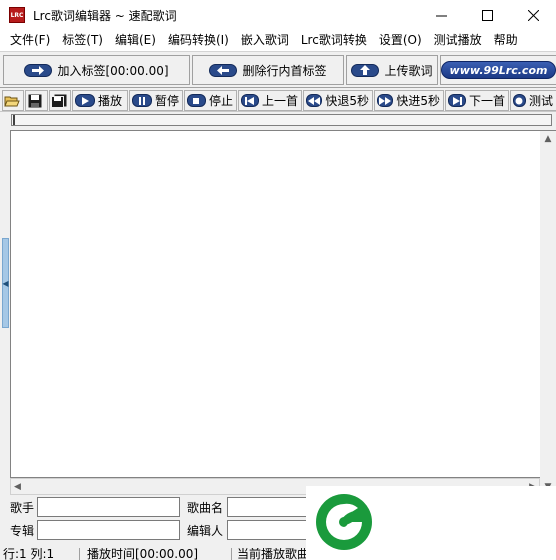 This screenshot has width=556, height=560. Describe the element at coordinates (267, 507) in the screenshot. I see `song-input` at that location.